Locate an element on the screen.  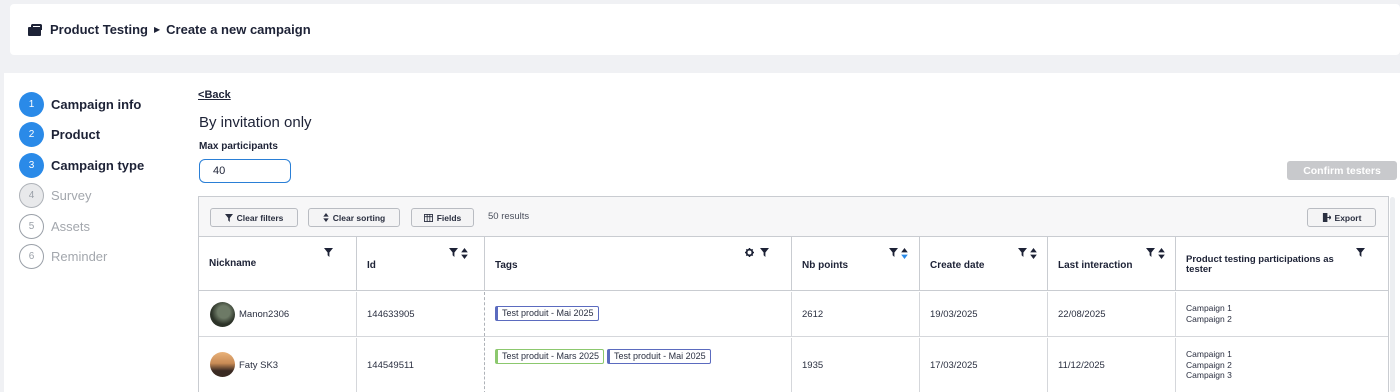
step-number: 1 is located at coordinates (31, 104).